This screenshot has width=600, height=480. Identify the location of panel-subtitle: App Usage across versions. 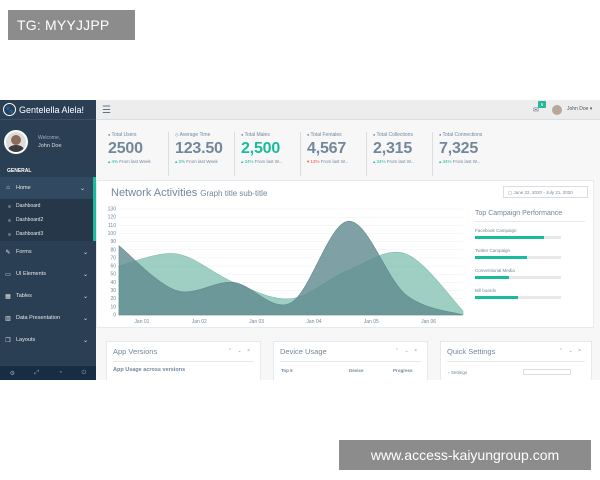
(149, 370).